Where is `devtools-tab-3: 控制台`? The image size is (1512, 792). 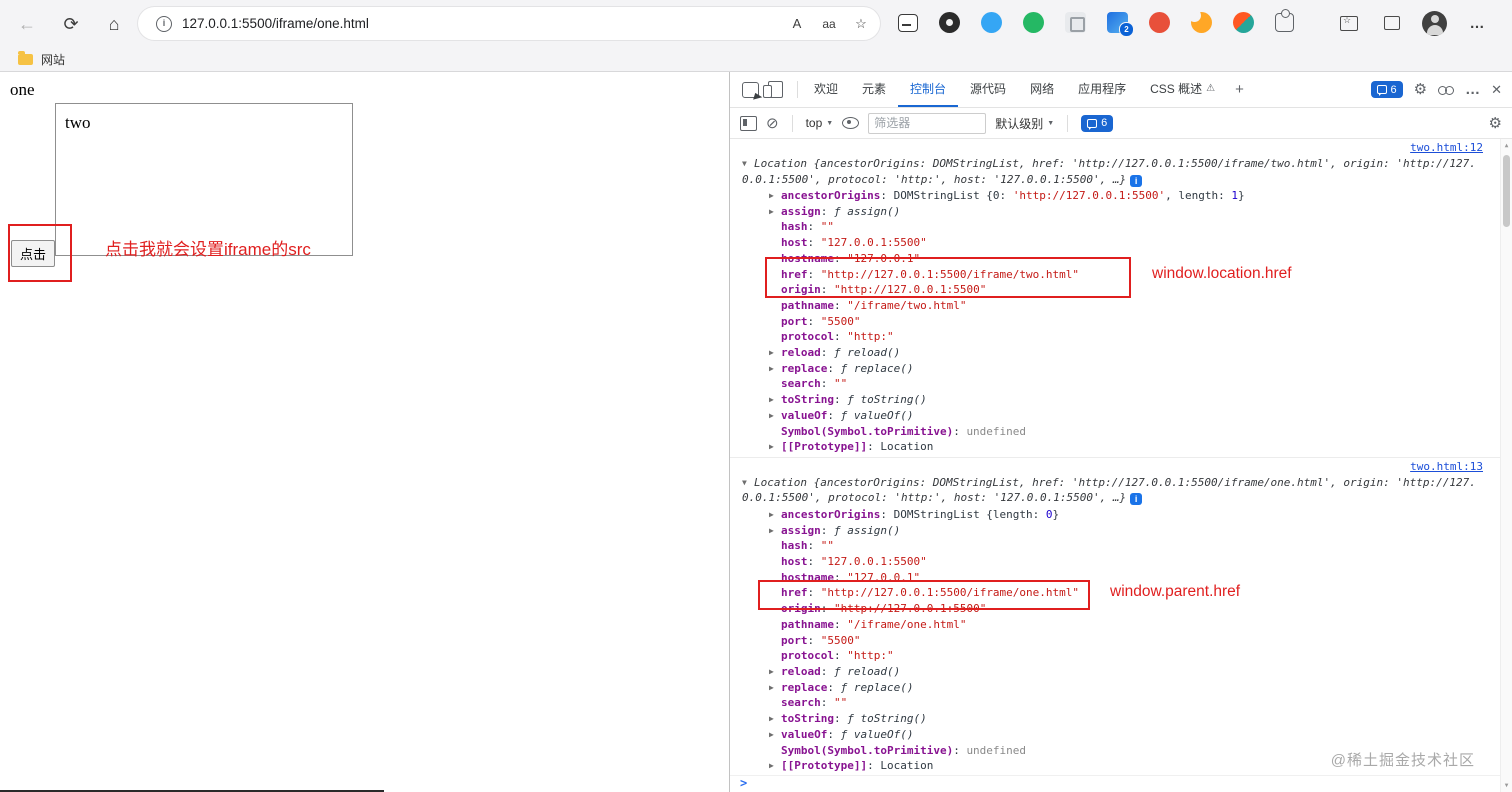 devtools-tab-3: 控制台 is located at coordinates (928, 89).